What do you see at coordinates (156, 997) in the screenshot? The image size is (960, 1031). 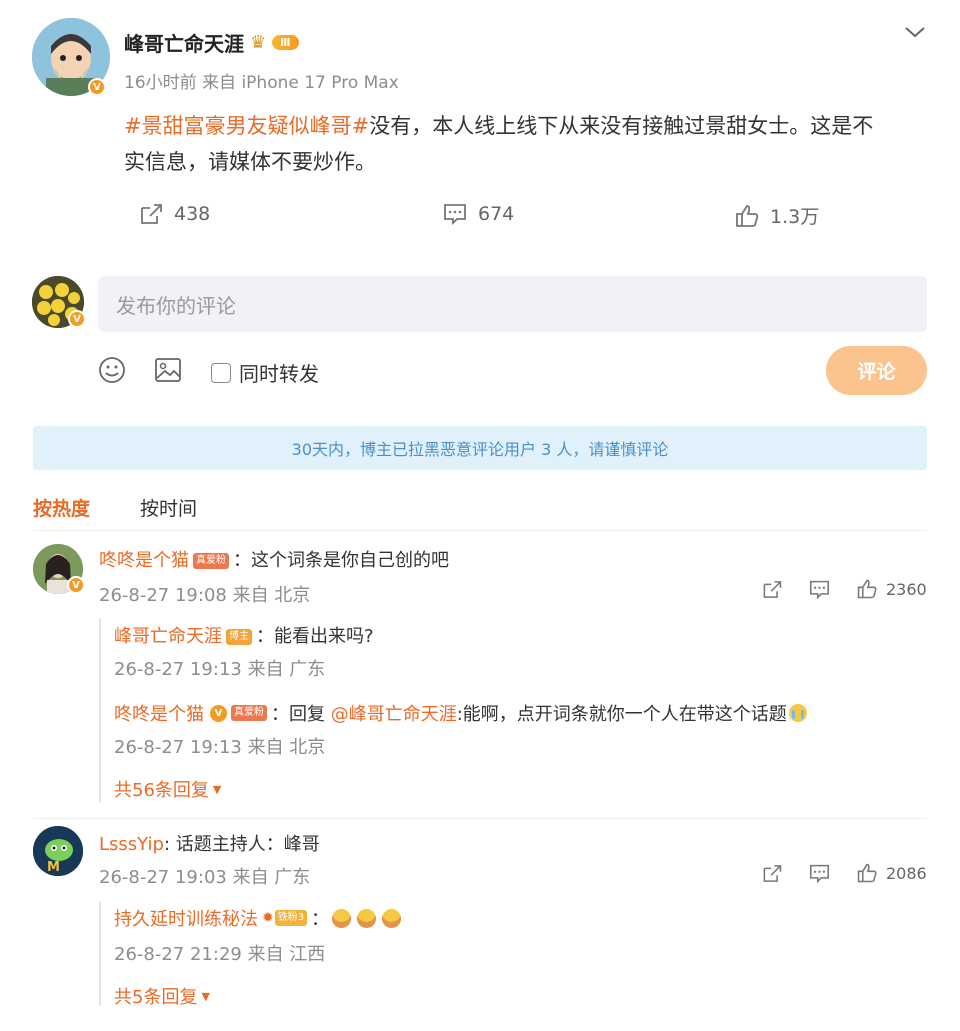 I see `more-replies-label: 共5条回复` at bounding box center [156, 997].